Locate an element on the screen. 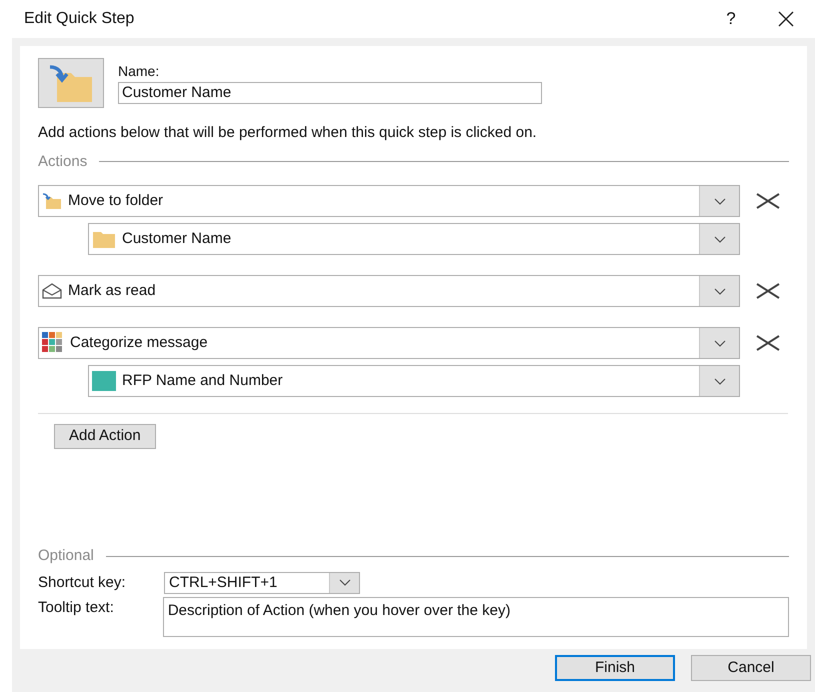 The height and width of the screenshot is (692, 815). dropdown-arrow-button is located at coordinates (344, 582).